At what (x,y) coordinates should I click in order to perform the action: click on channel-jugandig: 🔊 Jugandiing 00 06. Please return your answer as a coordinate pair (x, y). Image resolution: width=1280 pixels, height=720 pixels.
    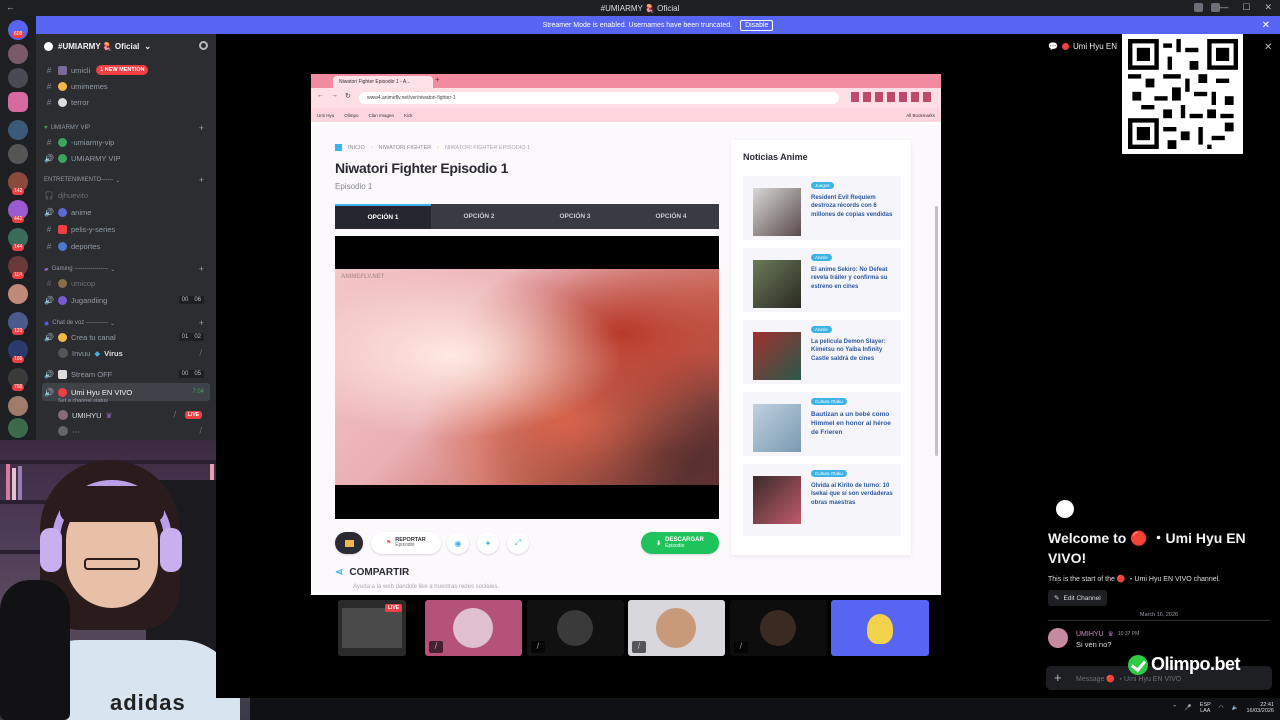
    Looking at the image, I should click on (126, 300).